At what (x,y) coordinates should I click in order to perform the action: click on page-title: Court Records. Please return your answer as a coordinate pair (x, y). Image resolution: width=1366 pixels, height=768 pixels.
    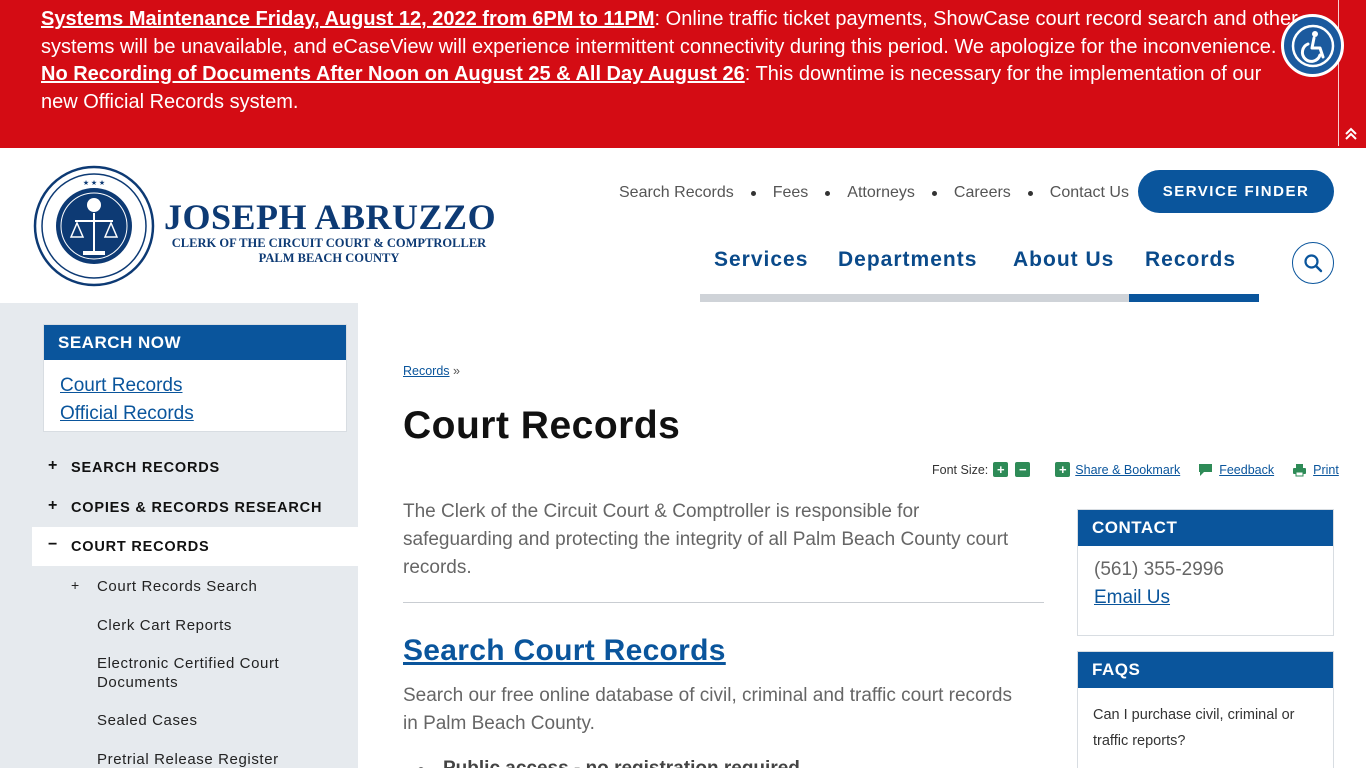
    Looking at the image, I should click on (542, 425).